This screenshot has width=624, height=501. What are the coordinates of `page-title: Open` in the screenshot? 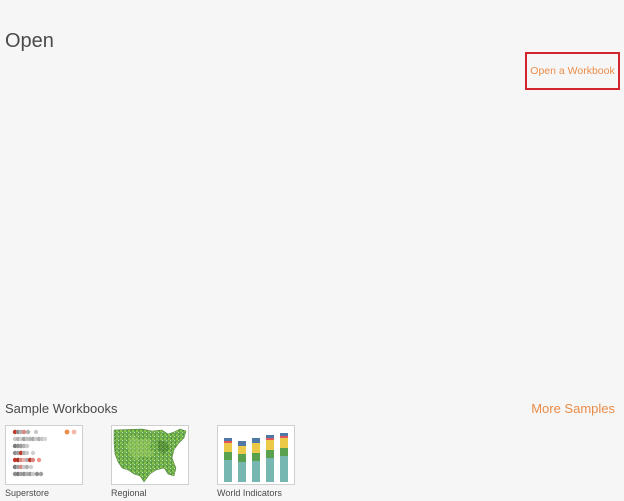 It's located at (29, 41).